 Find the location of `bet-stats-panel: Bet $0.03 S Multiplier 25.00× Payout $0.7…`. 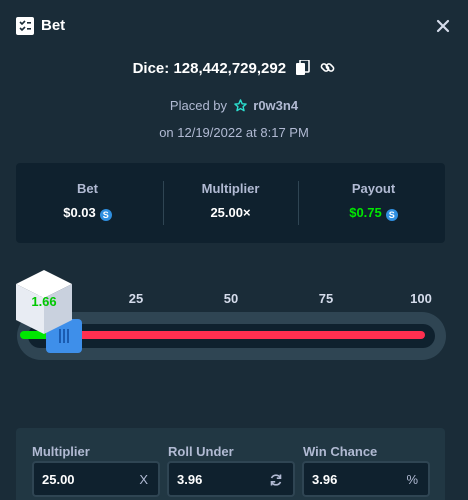

bet-stats-panel: Bet $0.03 S Multiplier 25.00× Payout $0.7… is located at coordinates (230, 203).